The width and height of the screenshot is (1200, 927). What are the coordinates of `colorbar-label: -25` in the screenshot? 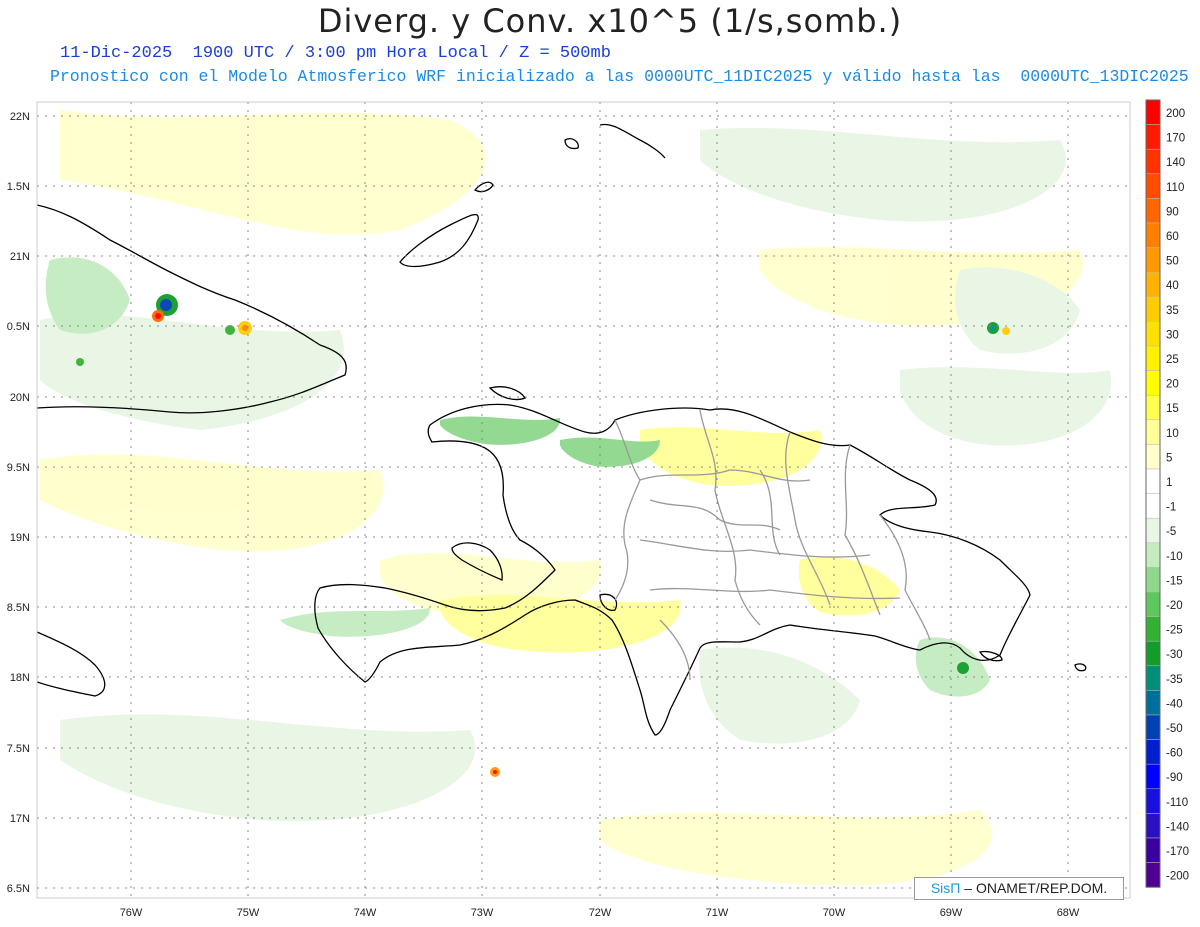 It's located at (1174, 631).